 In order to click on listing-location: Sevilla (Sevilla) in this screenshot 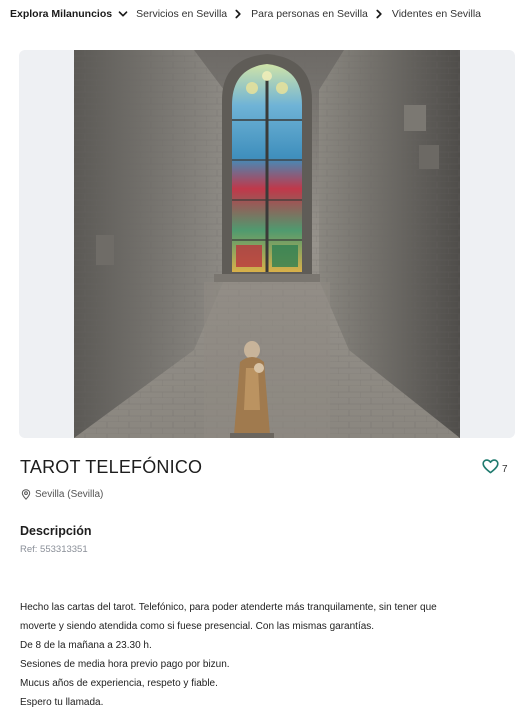, I will do `click(62, 494)`.